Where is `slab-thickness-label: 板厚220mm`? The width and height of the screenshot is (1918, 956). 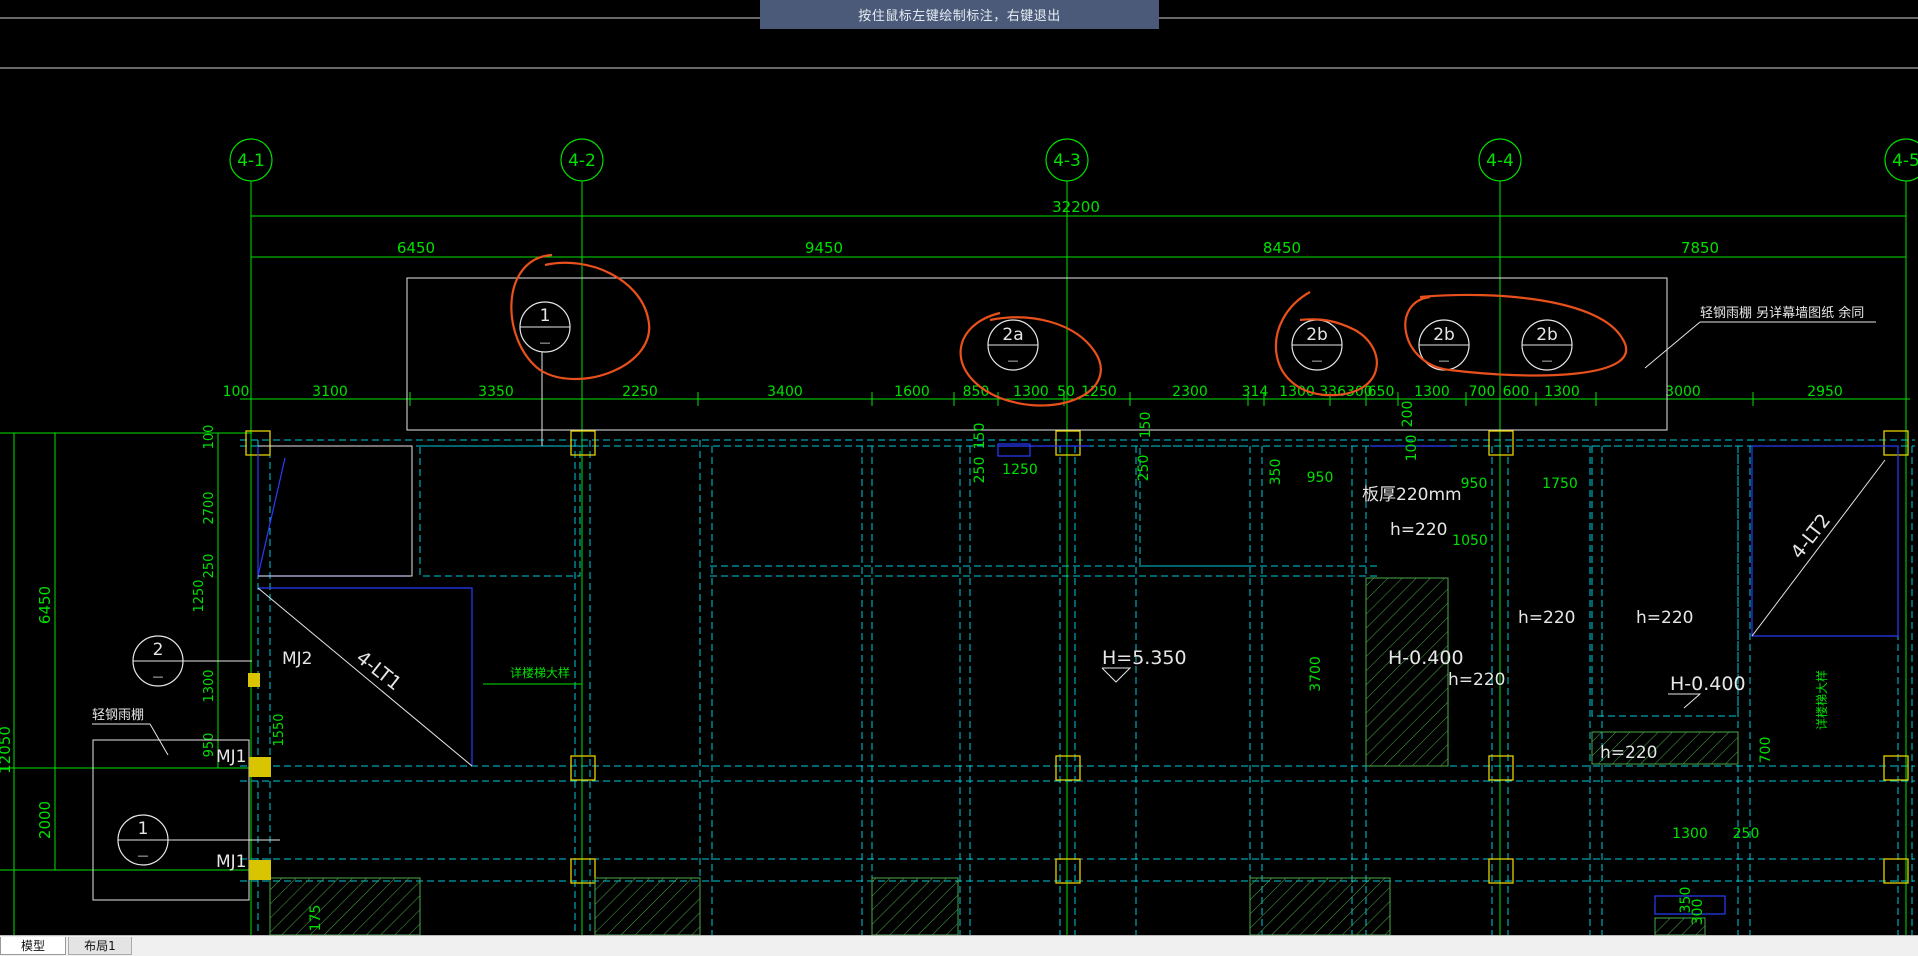 slab-thickness-label: 板厚220mm is located at coordinates (1412, 495).